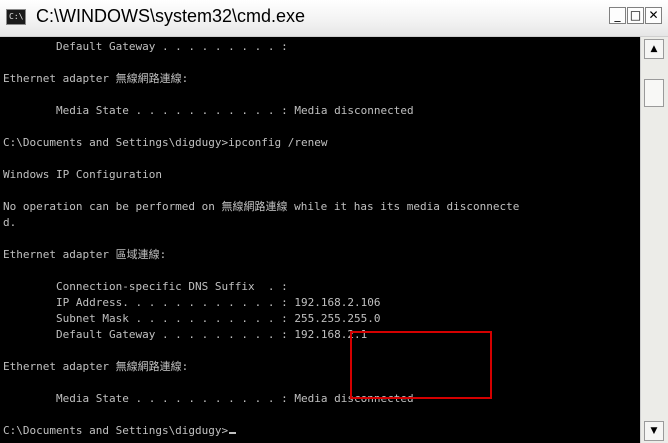 The image size is (668, 443). I want to click on ip-highlight-box, so click(421, 365).